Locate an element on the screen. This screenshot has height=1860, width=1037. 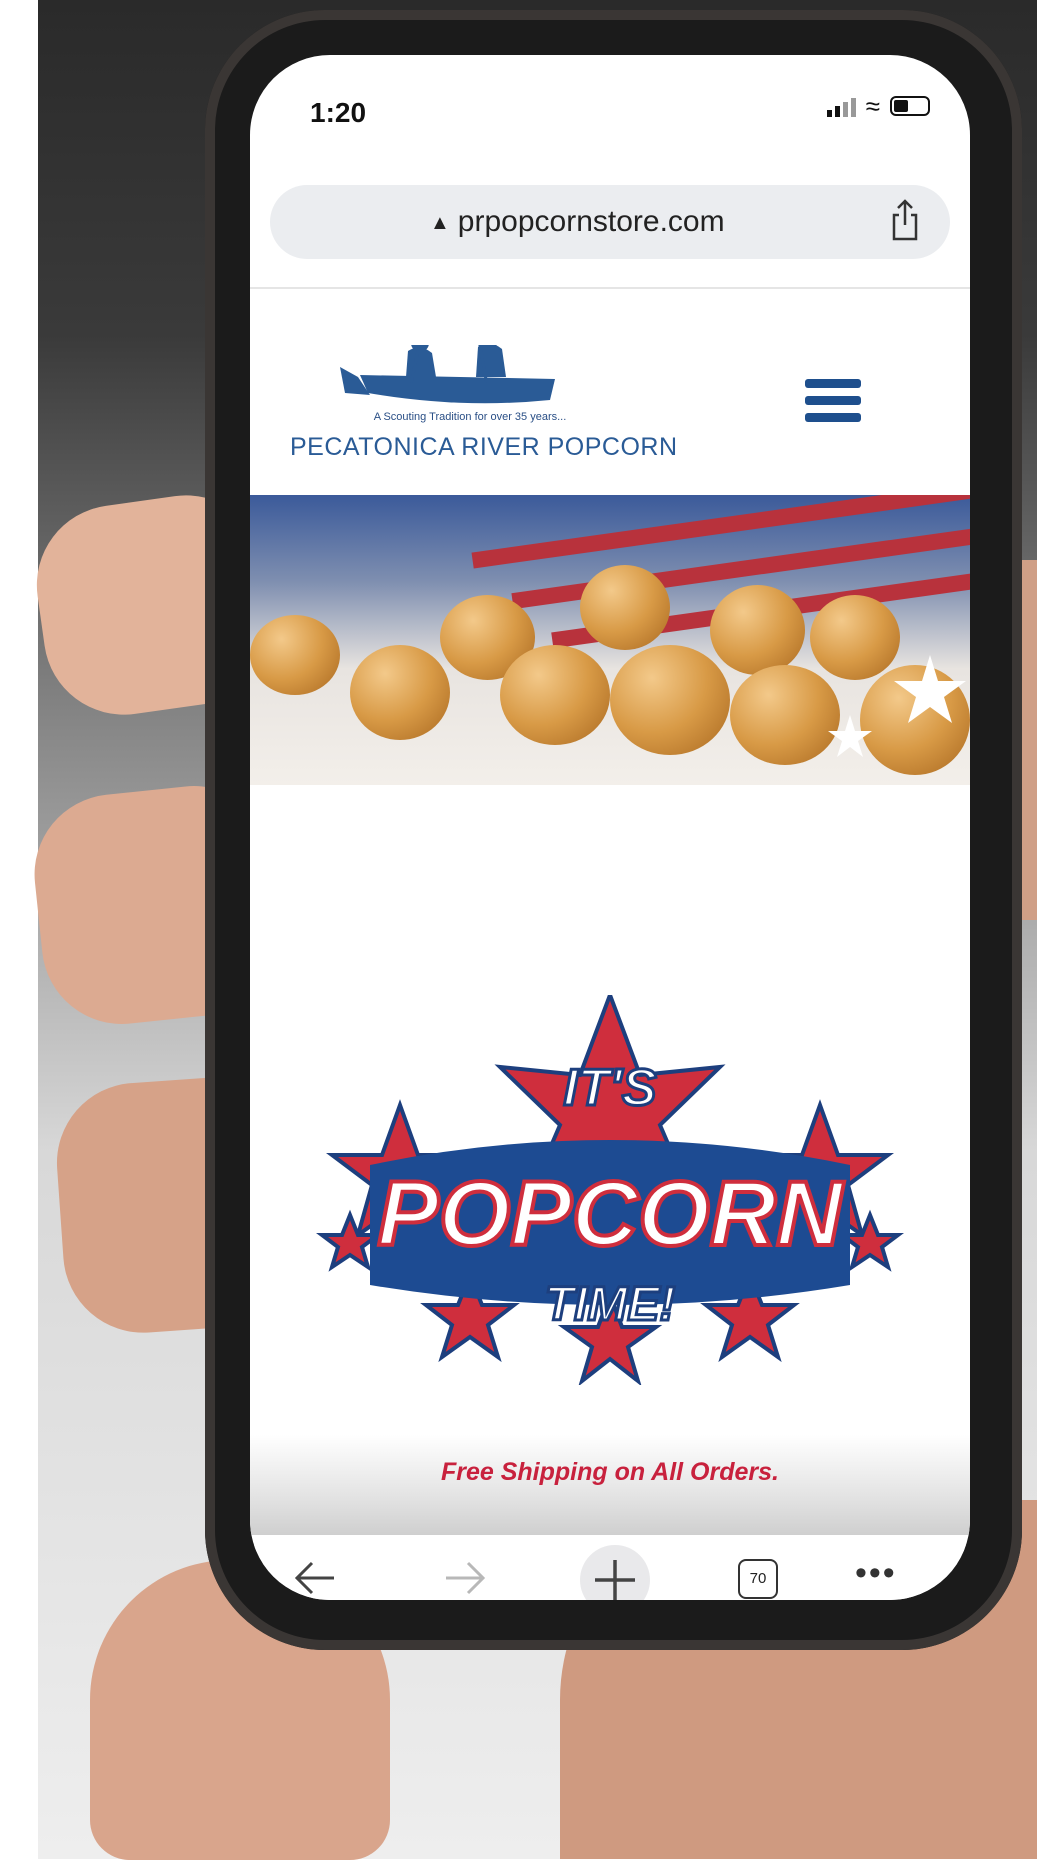
new-tab-button is located at coordinates (615, 1572).